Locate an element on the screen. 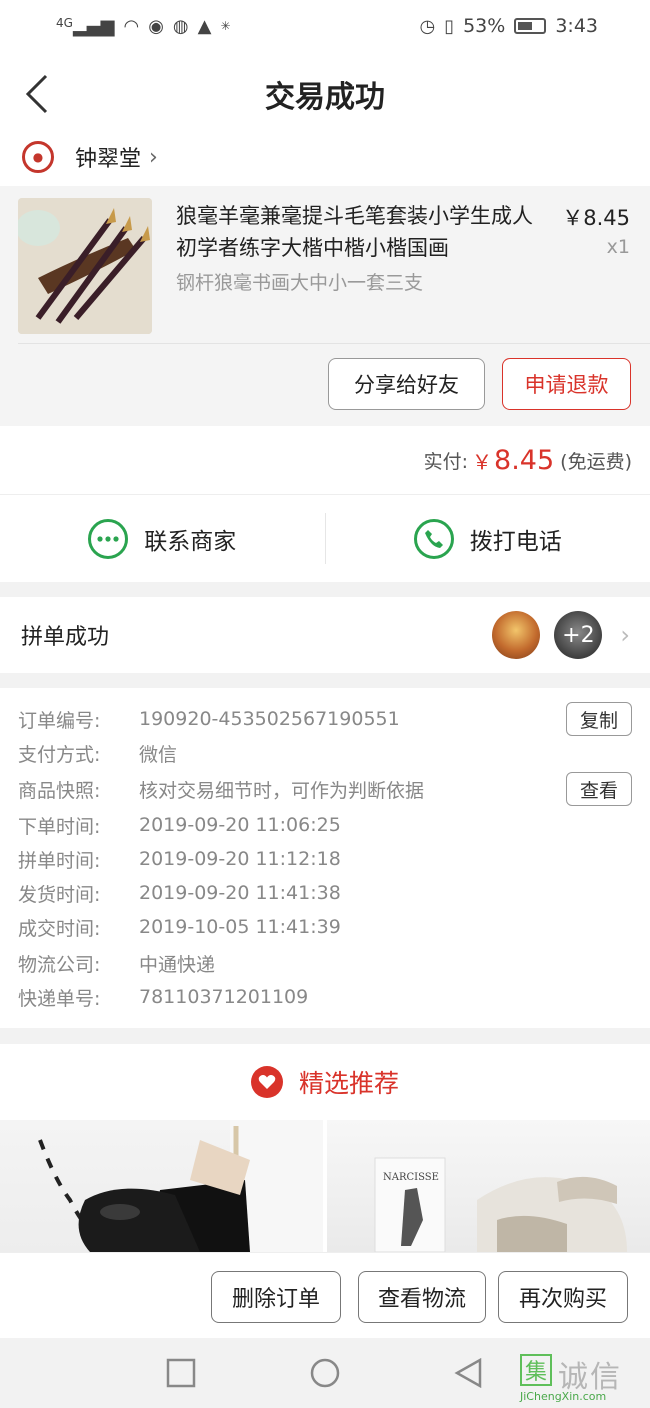 The height and width of the screenshot is (1408, 650). detail-row-group-time: 拼单时间: 2019-09-20 11:12:18 is located at coordinates (328, 859).